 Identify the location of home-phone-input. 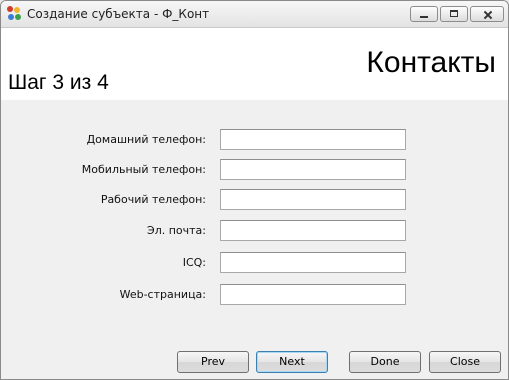
(313, 139).